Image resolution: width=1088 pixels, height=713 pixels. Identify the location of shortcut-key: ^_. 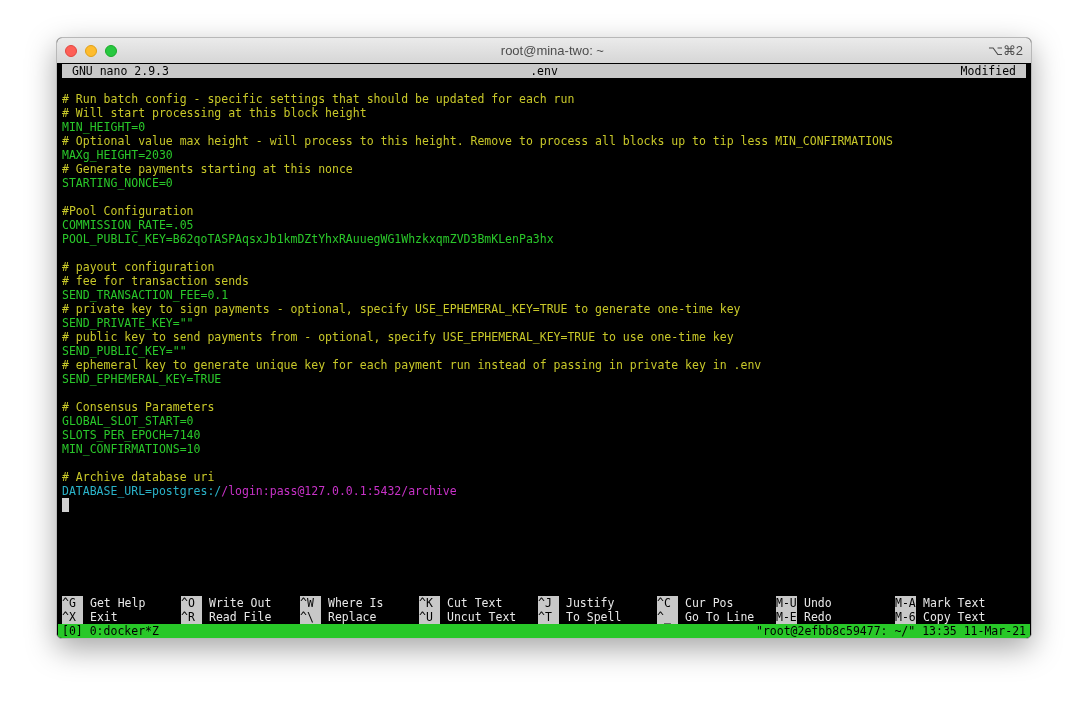
(667, 617).